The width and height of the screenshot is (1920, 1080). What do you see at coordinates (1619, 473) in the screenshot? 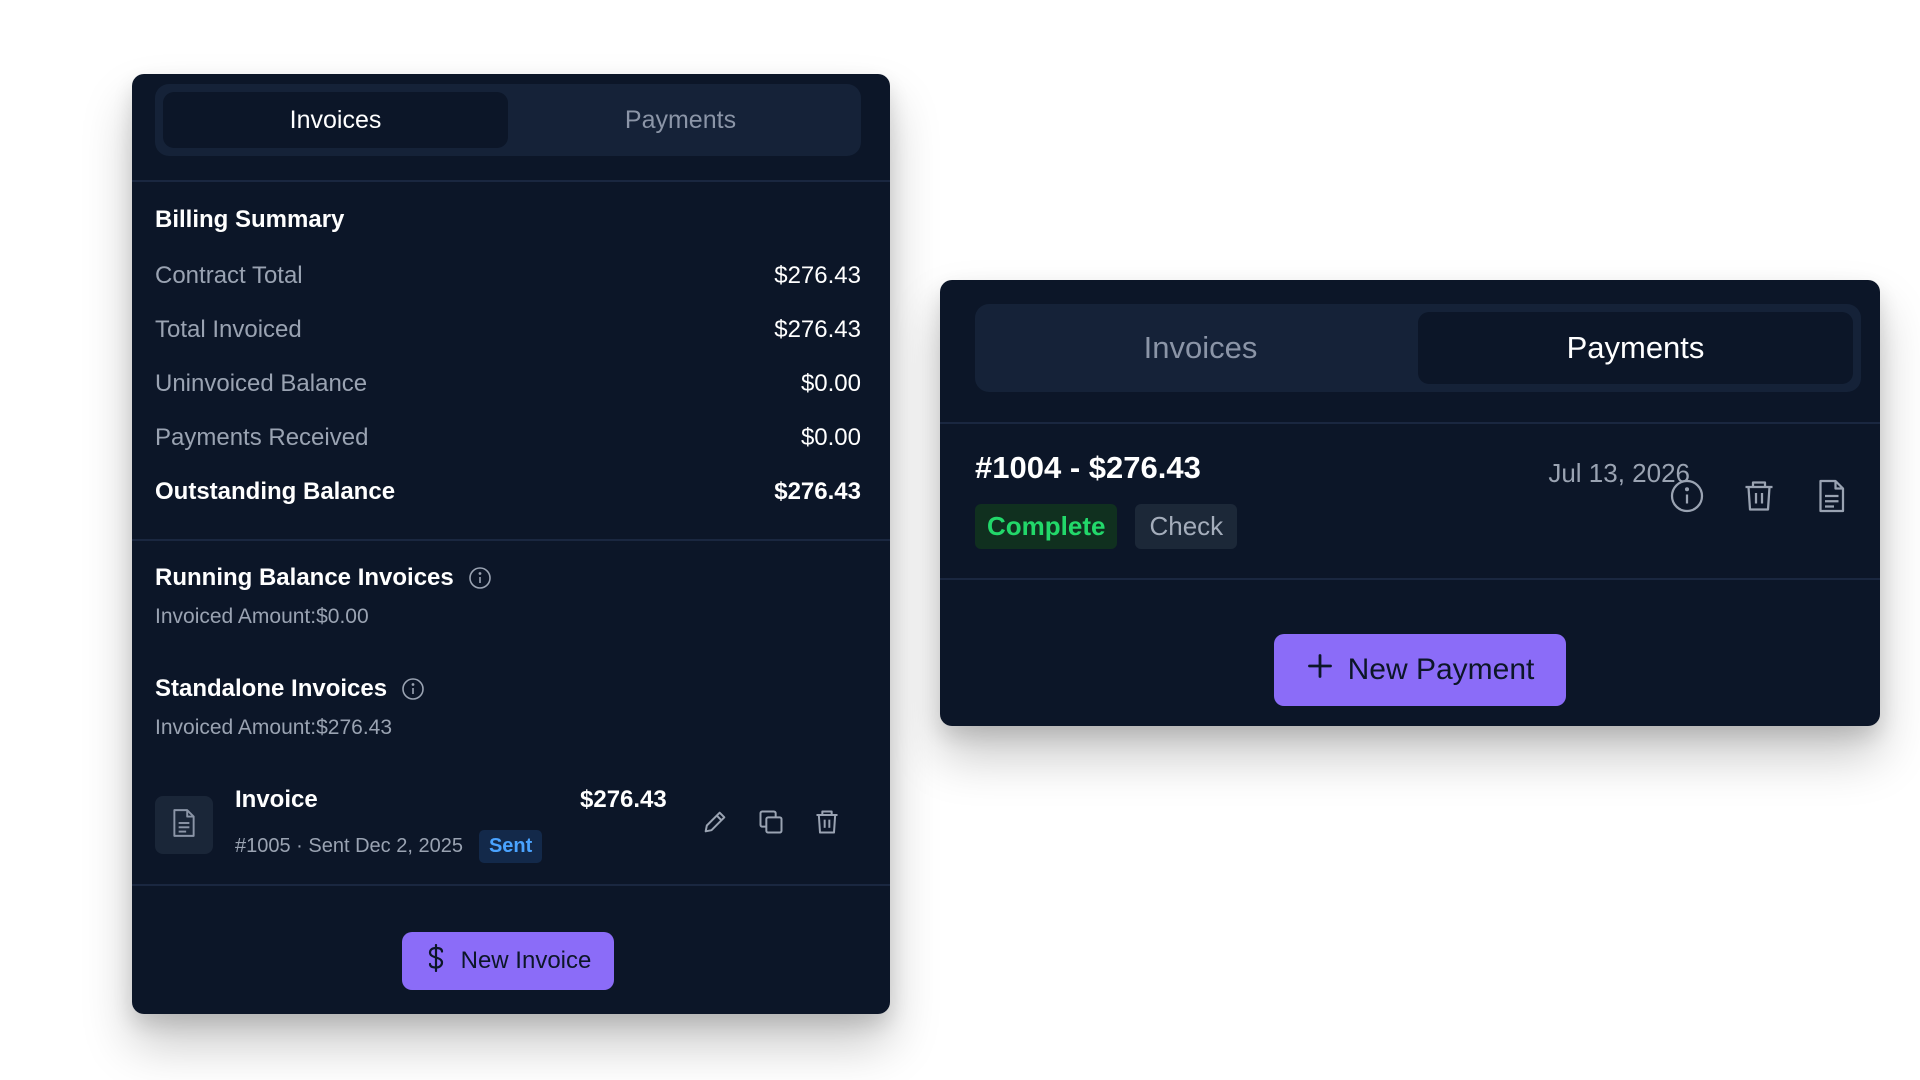
I see `payment-date: Jul 13, 2026` at bounding box center [1619, 473].